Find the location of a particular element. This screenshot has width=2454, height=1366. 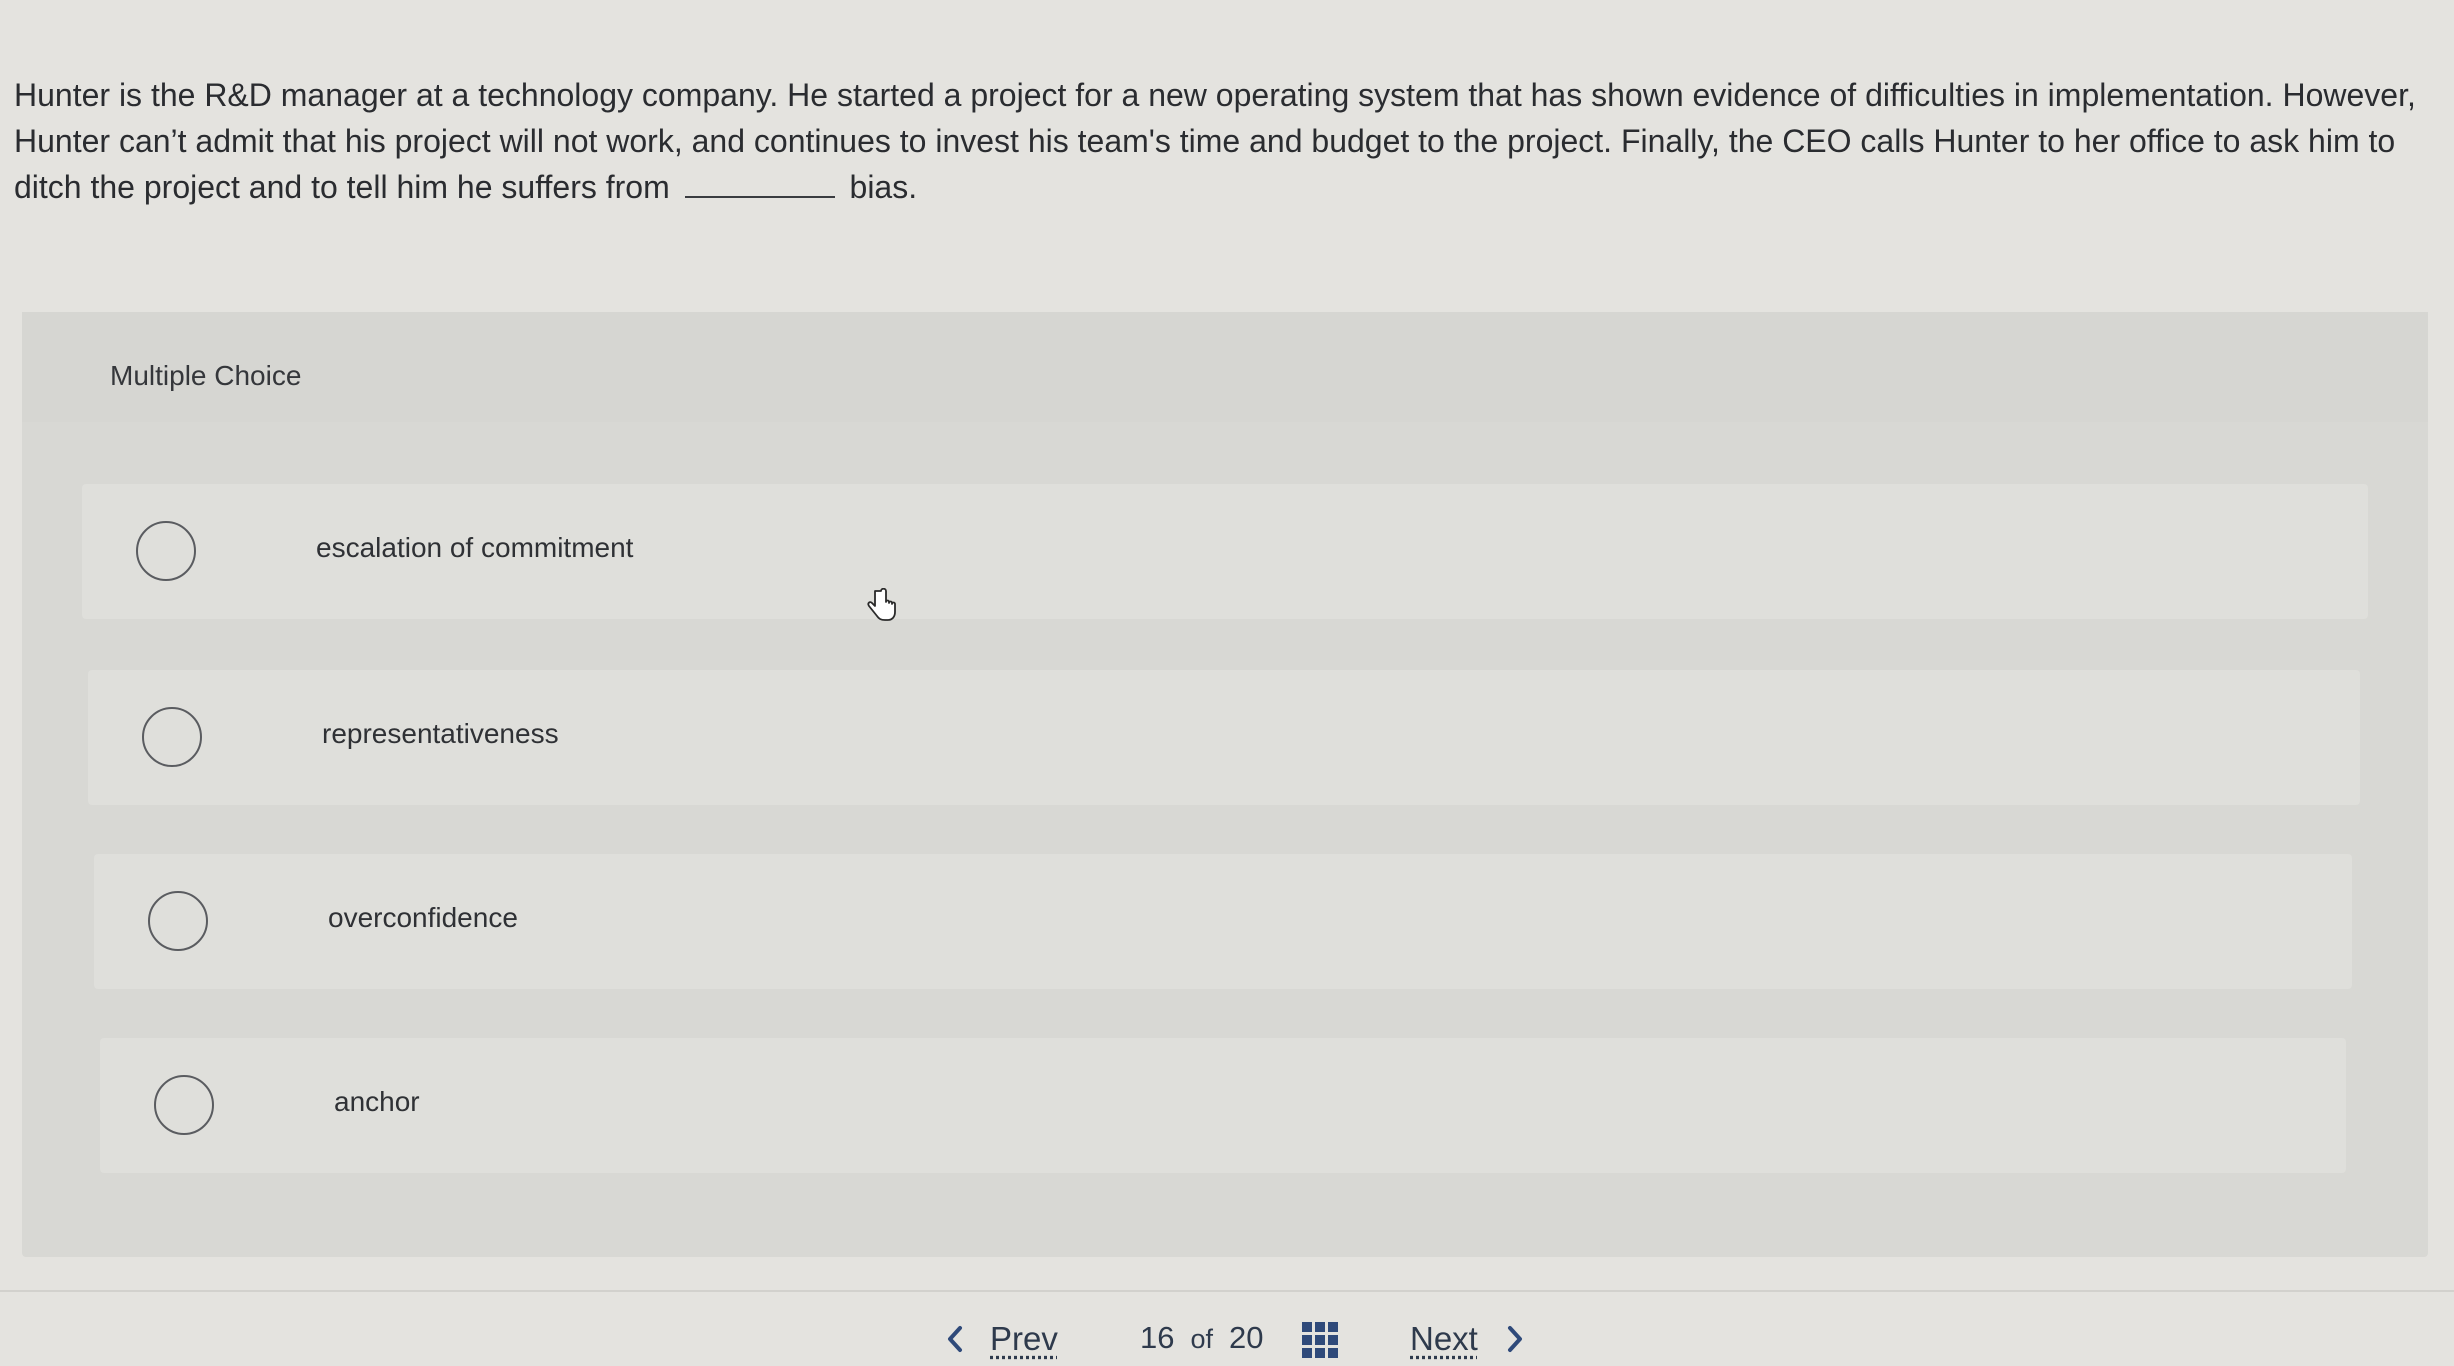

question-text-after-blank: bias. is located at coordinates (883, 187).